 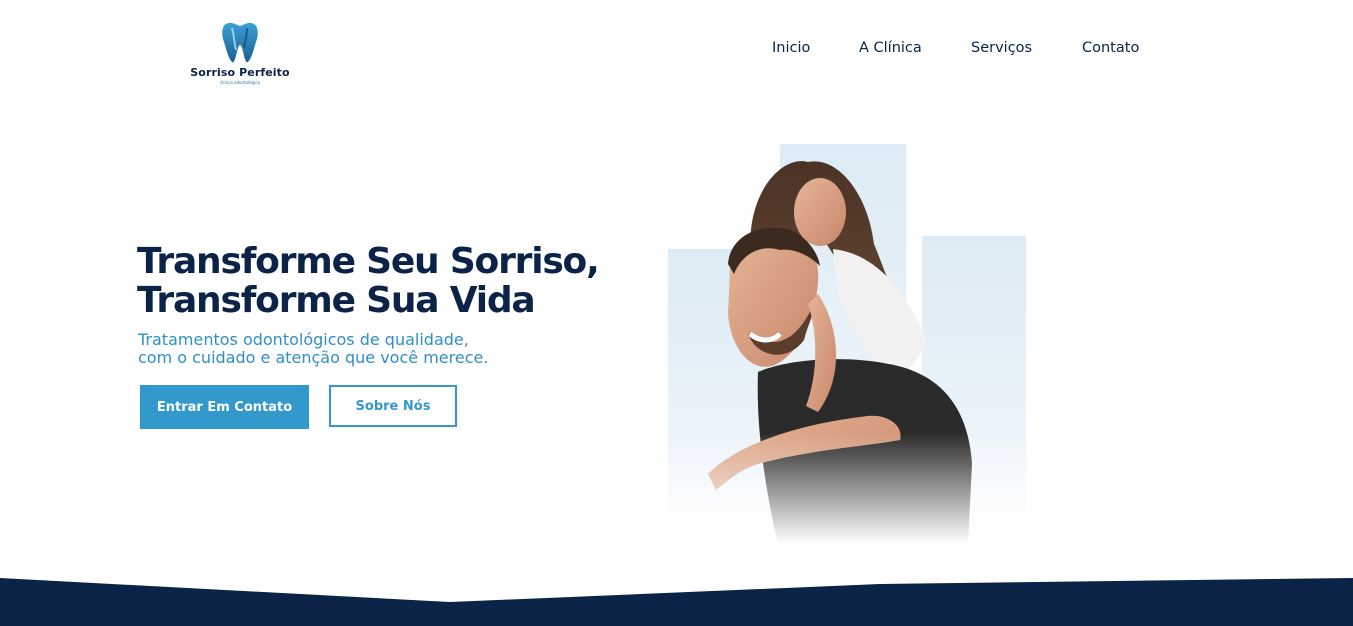 What do you see at coordinates (240, 72) in the screenshot?
I see `logo-name: Sorriso Perfeito` at bounding box center [240, 72].